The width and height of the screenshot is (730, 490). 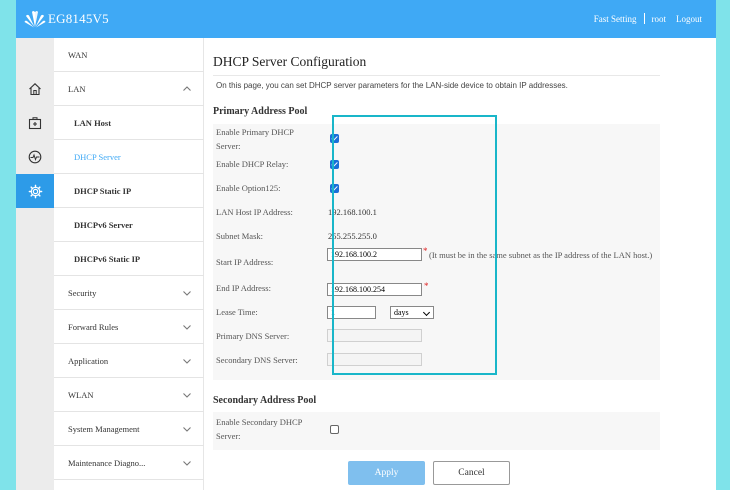 What do you see at coordinates (129, 293) in the screenshot?
I see `sidebar-item-security: Security` at bounding box center [129, 293].